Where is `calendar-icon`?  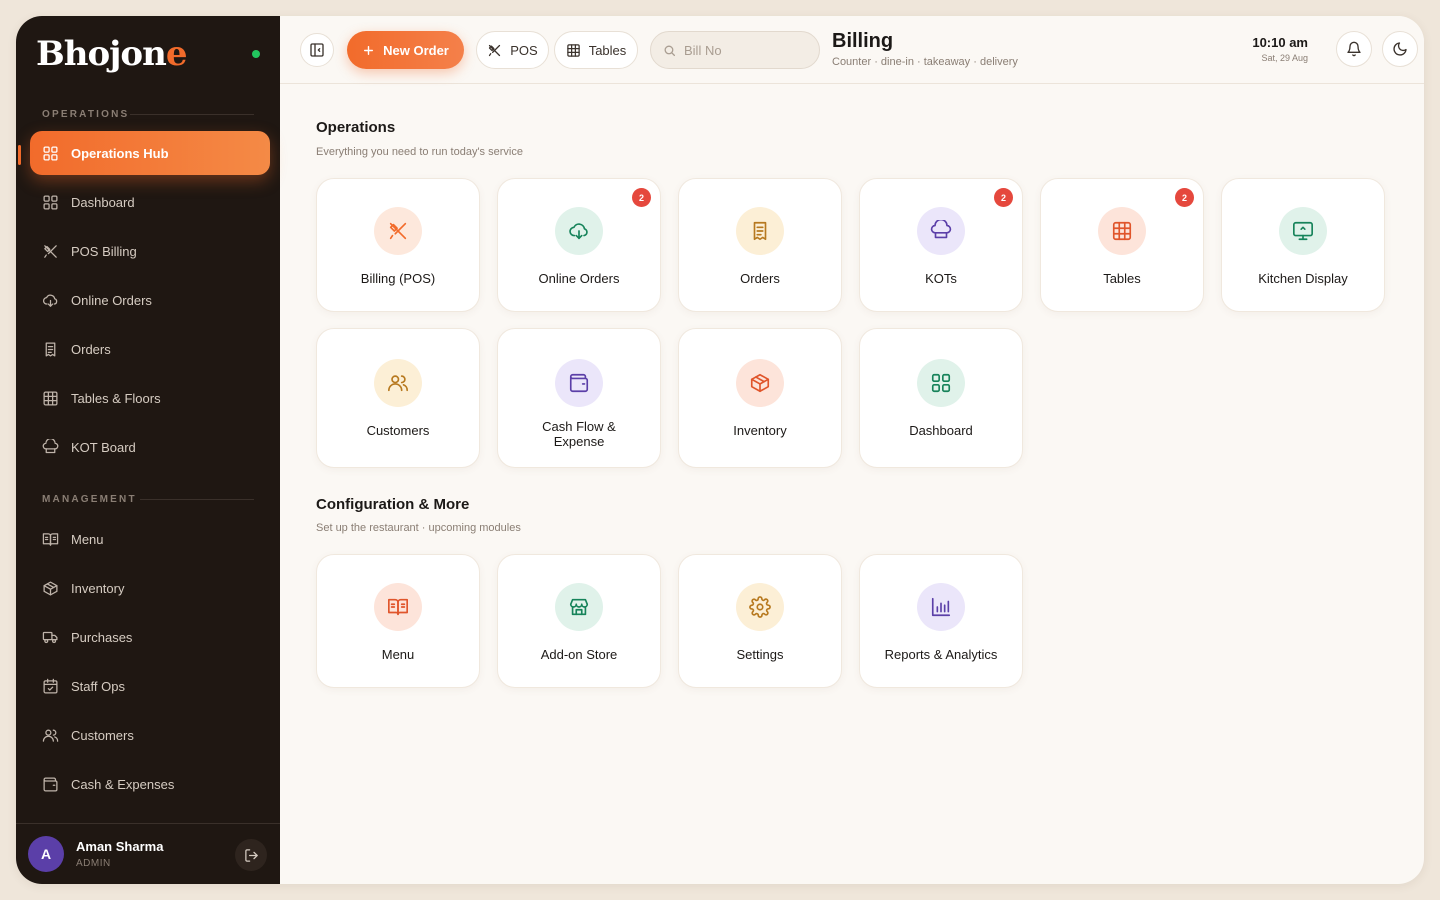
calendar-icon is located at coordinates (50, 686).